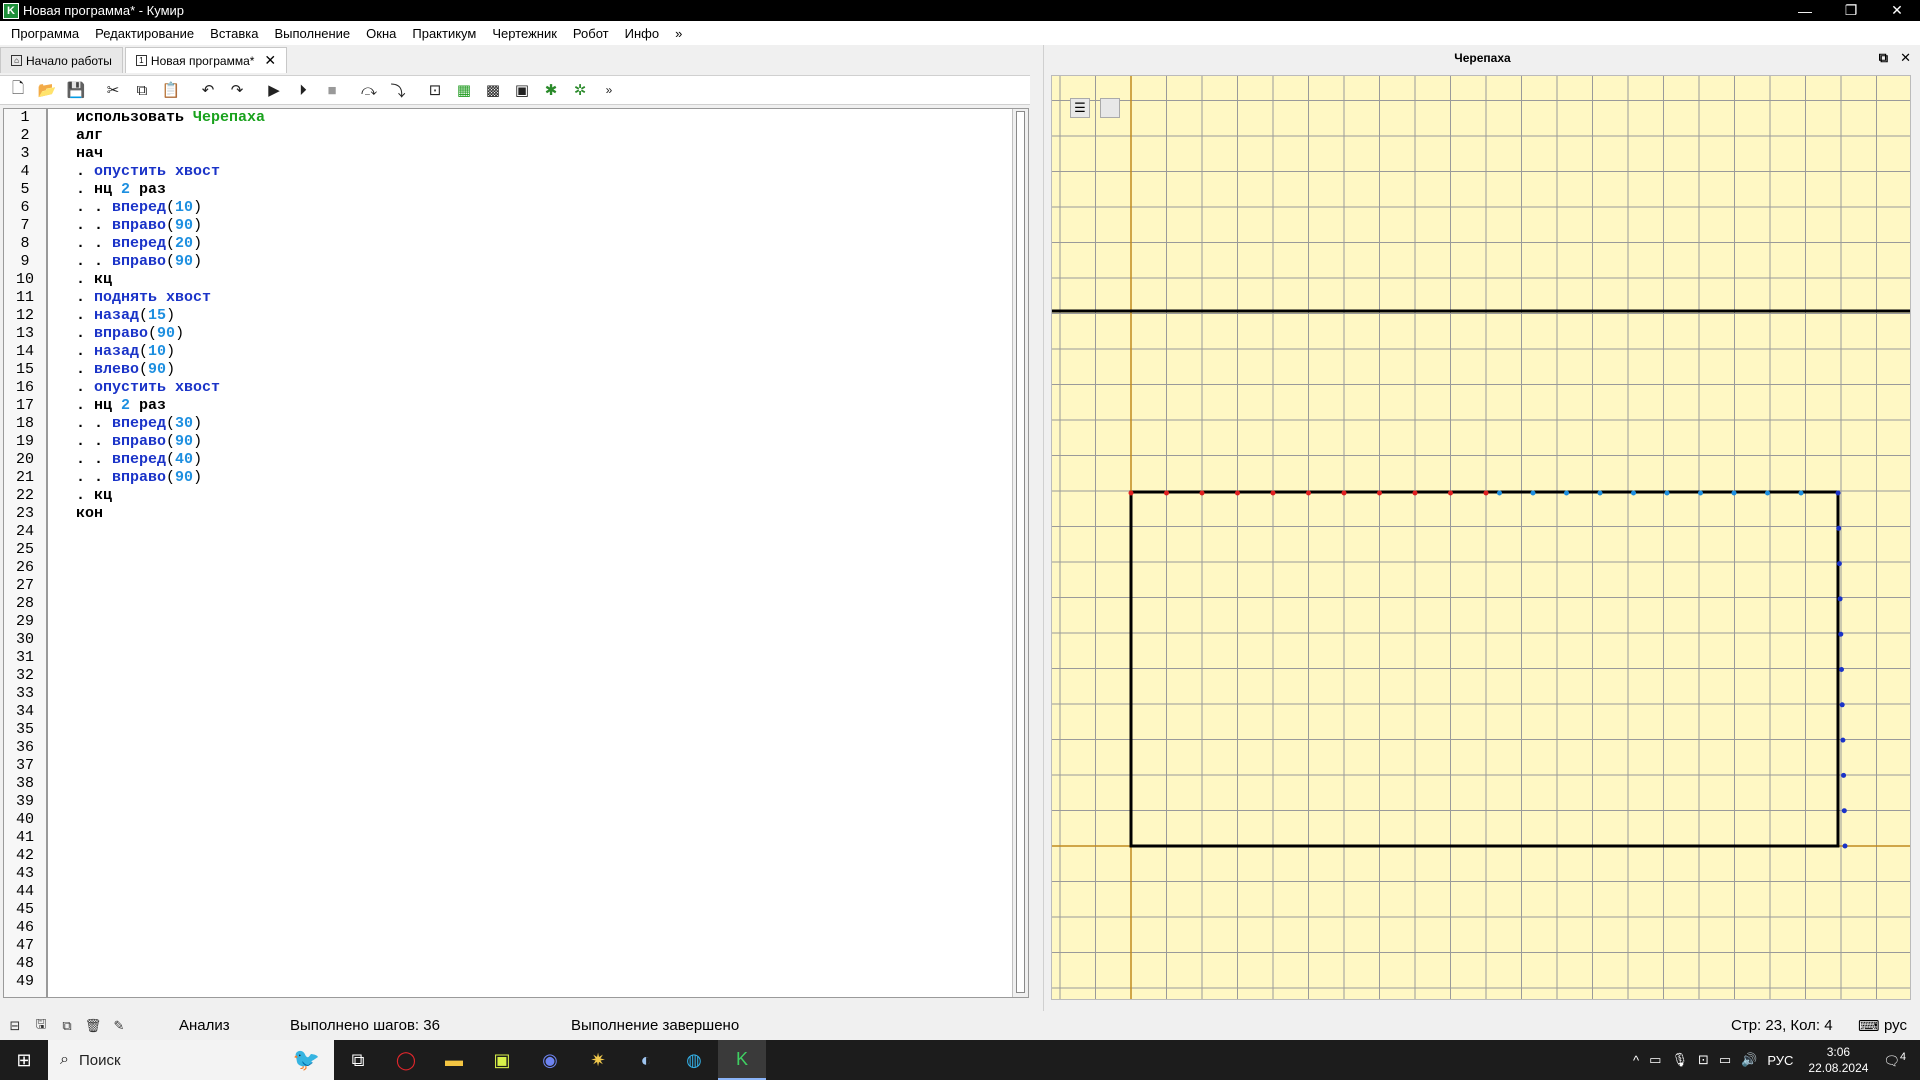 The width and height of the screenshot is (1920, 1080). I want to click on windows-start-icon: ⊞, so click(24, 1060).